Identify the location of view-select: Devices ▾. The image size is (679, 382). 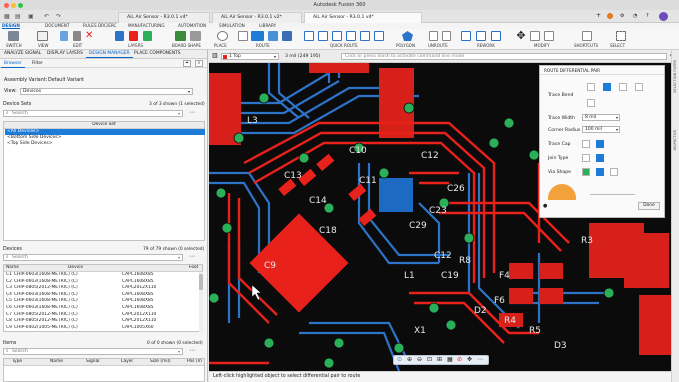
(106, 91).